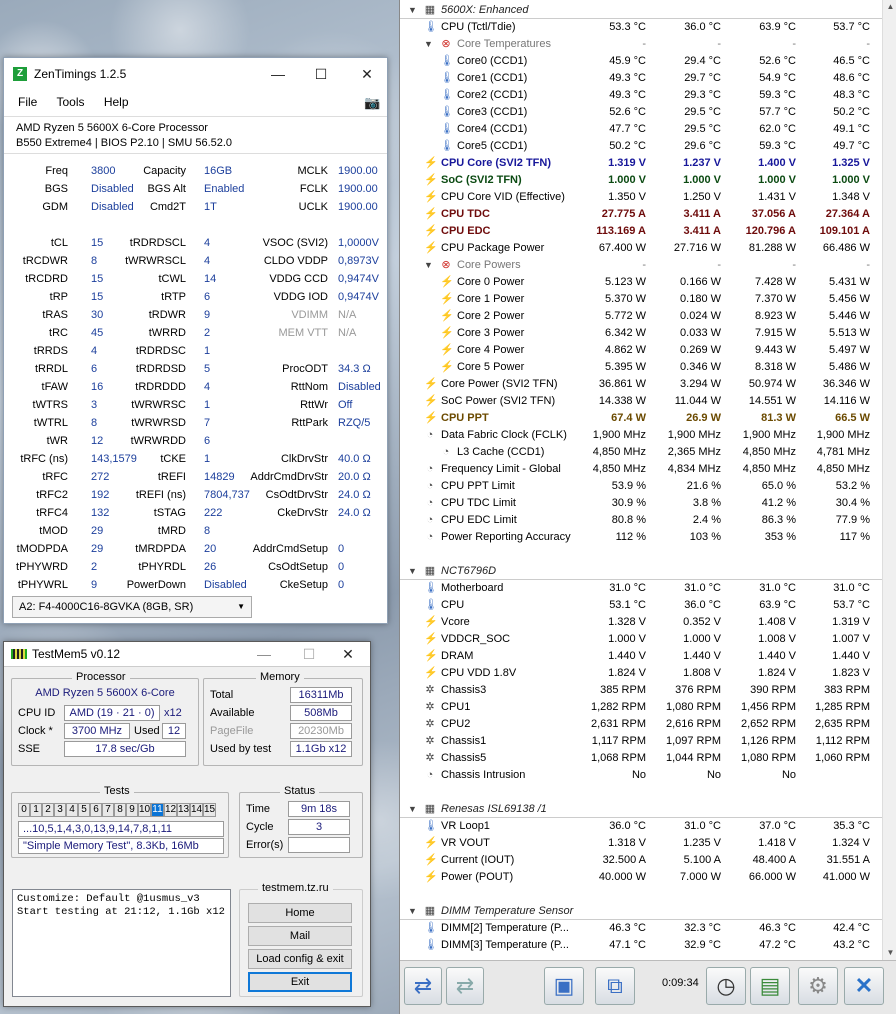 The width and height of the screenshot is (896, 1014). What do you see at coordinates (641, 911) in the screenshot?
I see `sensor-group-header: ▼ ▦ DIMM Temperature Sensor` at bounding box center [641, 911].